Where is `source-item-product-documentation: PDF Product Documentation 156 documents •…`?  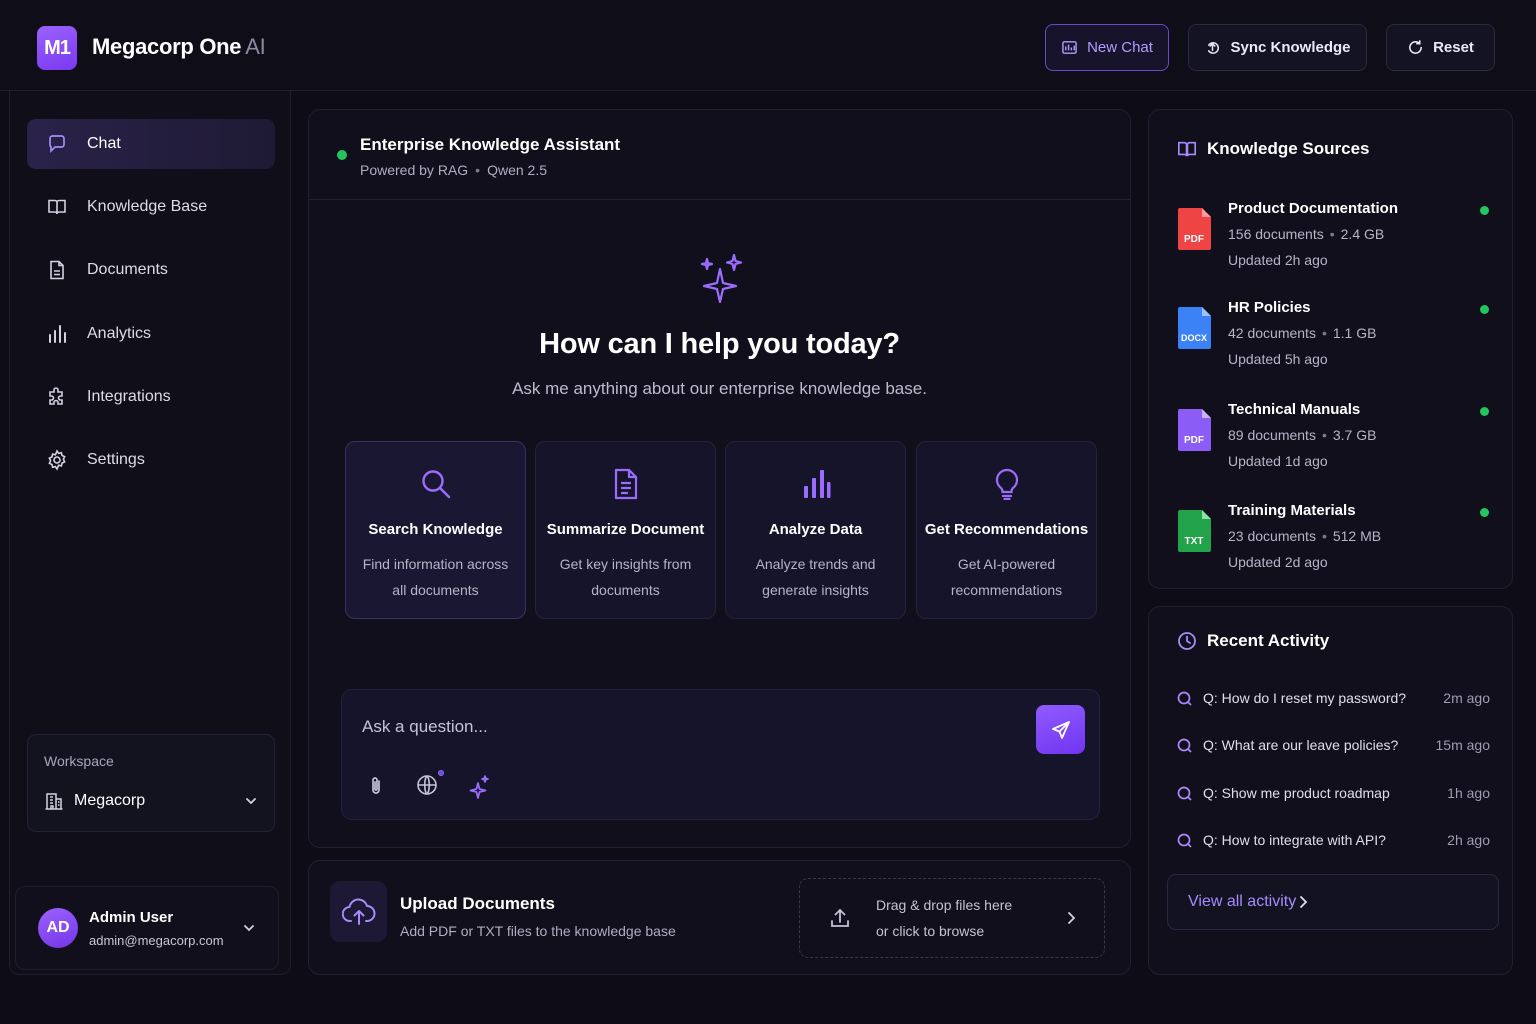
source-item-product-documentation: PDF Product Documentation 156 documents •… is located at coordinates (1330, 241).